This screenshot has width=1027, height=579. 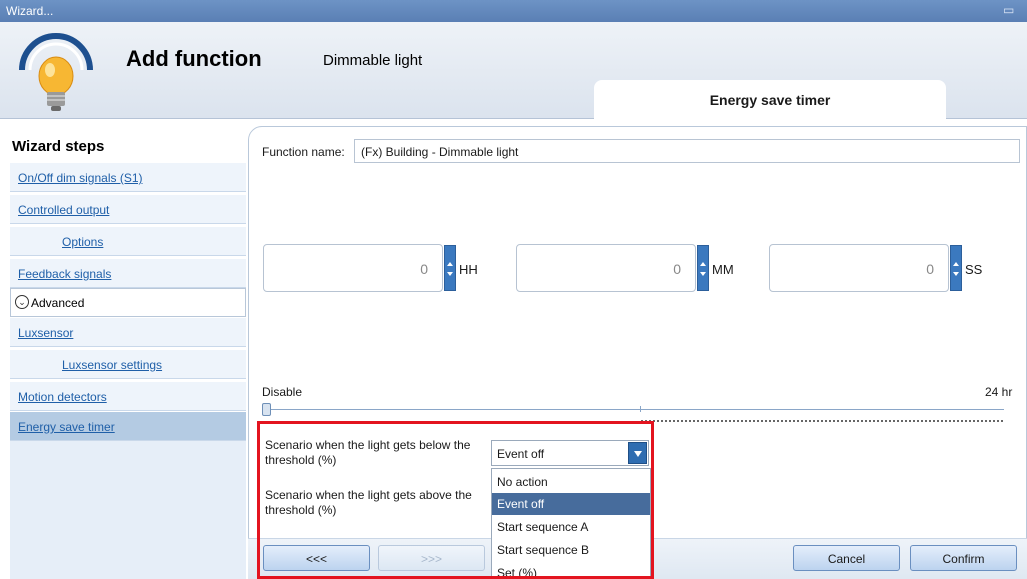 What do you see at coordinates (424, 269) in the screenshot?
I see `hours-value: 0` at bounding box center [424, 269].